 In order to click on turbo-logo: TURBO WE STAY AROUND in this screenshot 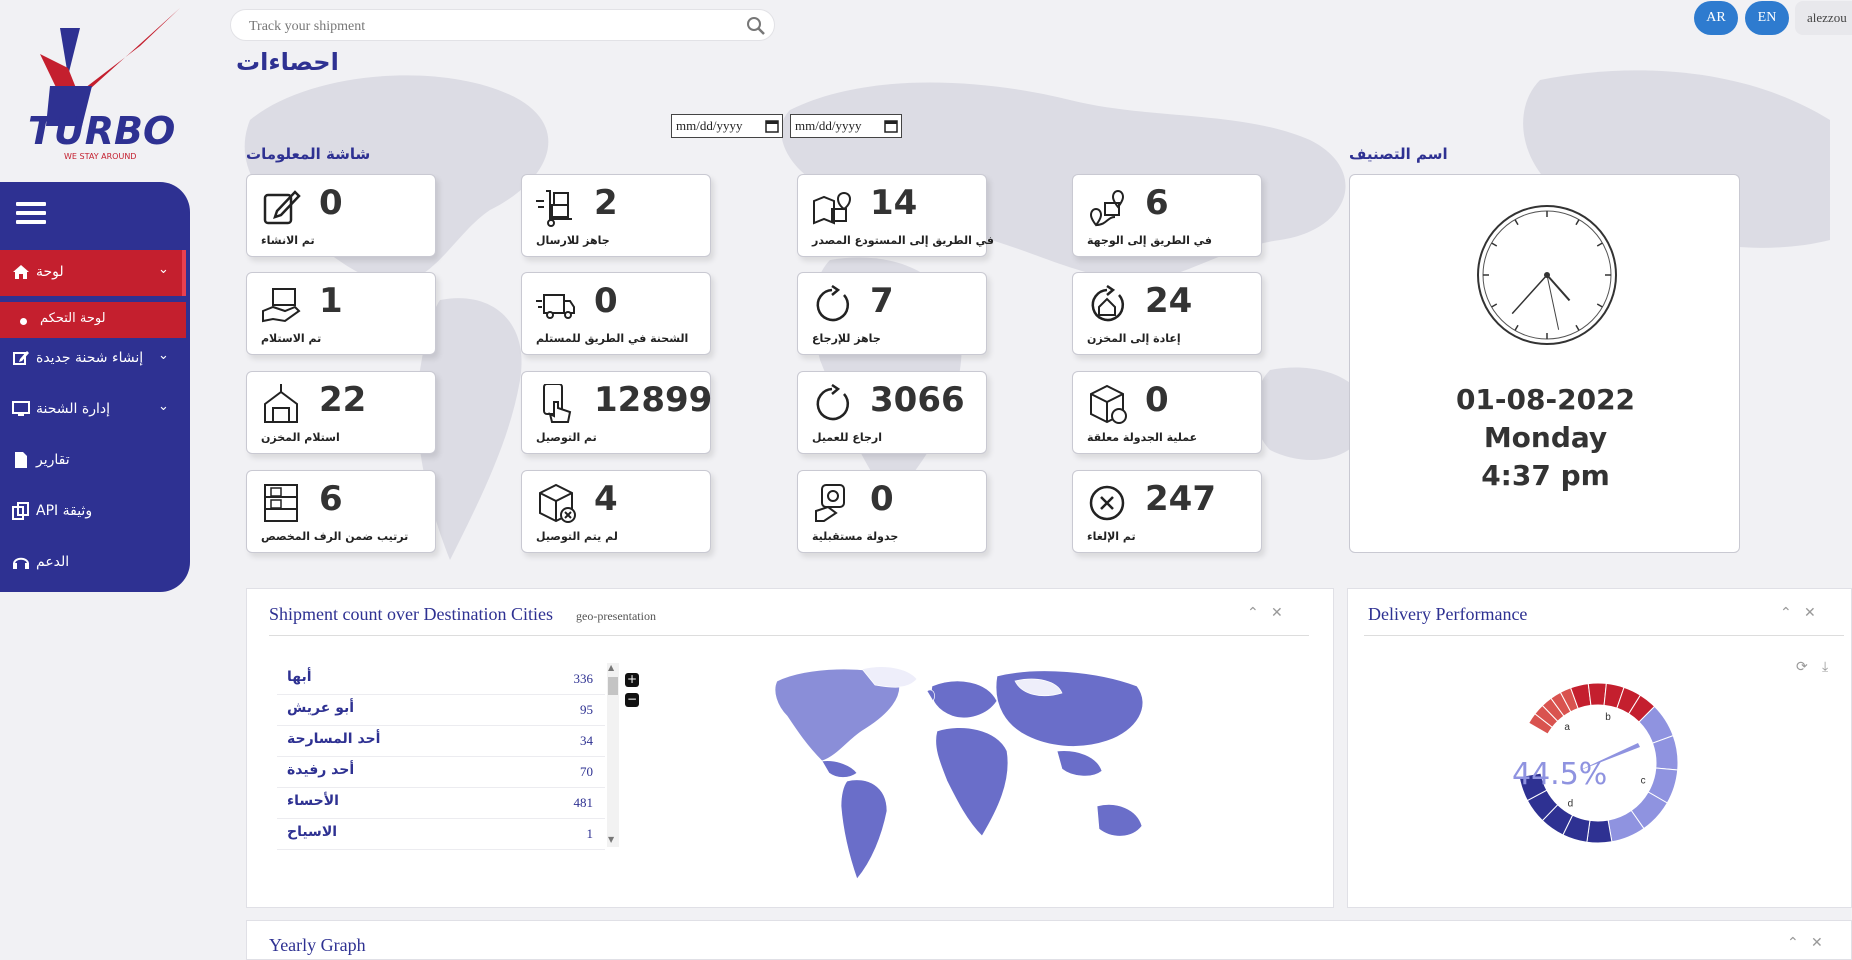, I will do `click(107, 86)`.